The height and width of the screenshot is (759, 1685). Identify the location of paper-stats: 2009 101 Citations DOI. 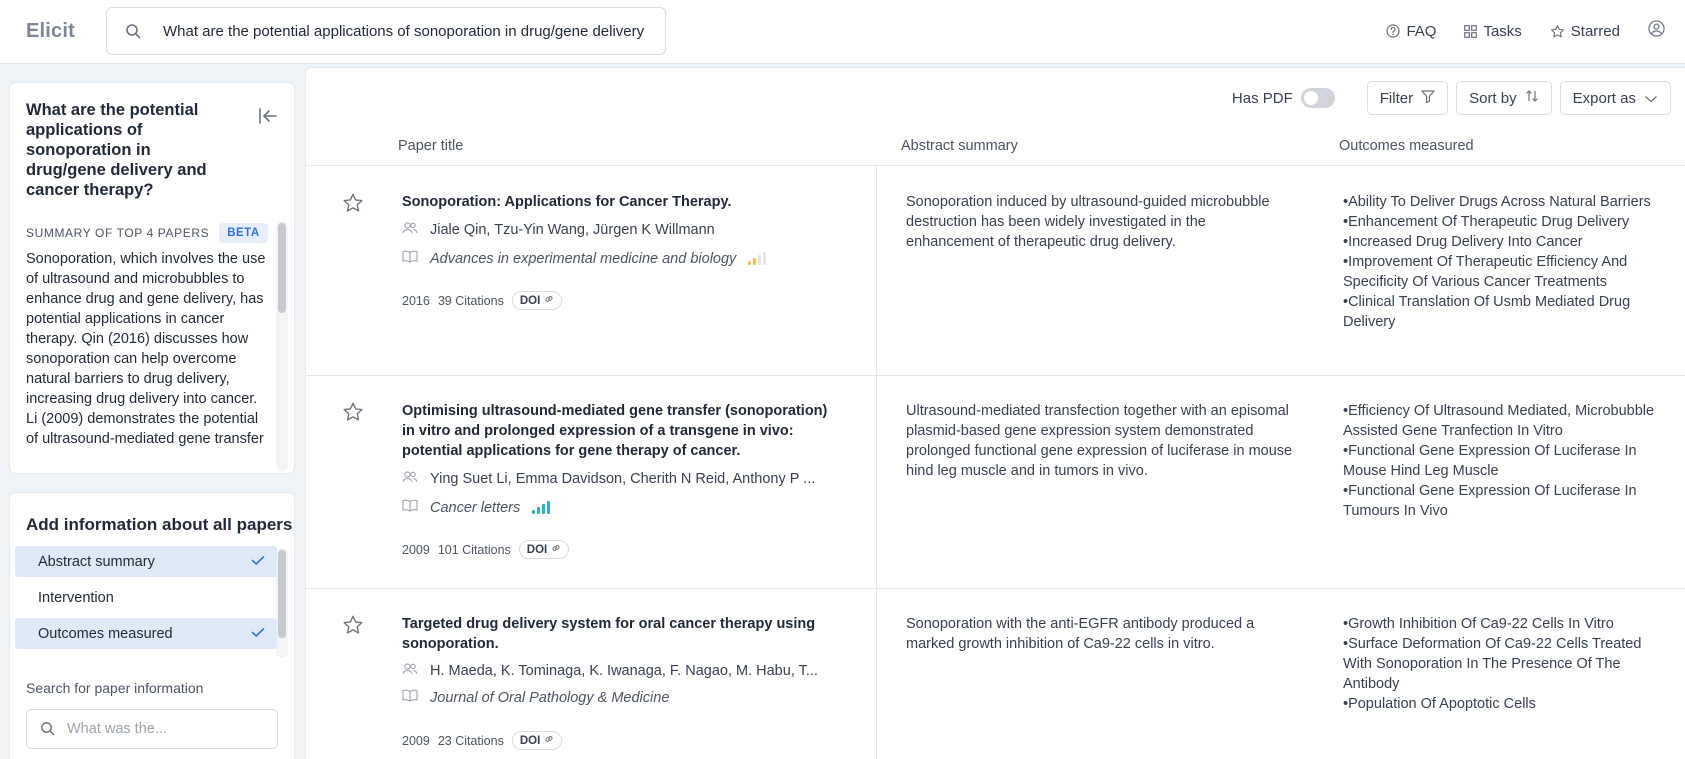
(486, 549).